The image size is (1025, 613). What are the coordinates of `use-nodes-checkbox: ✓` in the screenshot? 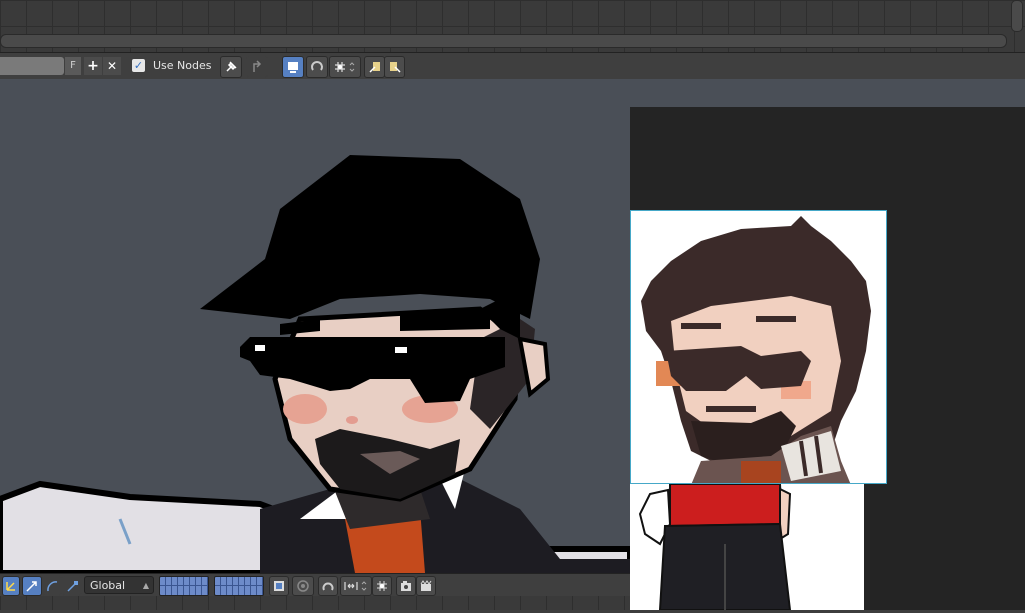 It's located at (138, 65).